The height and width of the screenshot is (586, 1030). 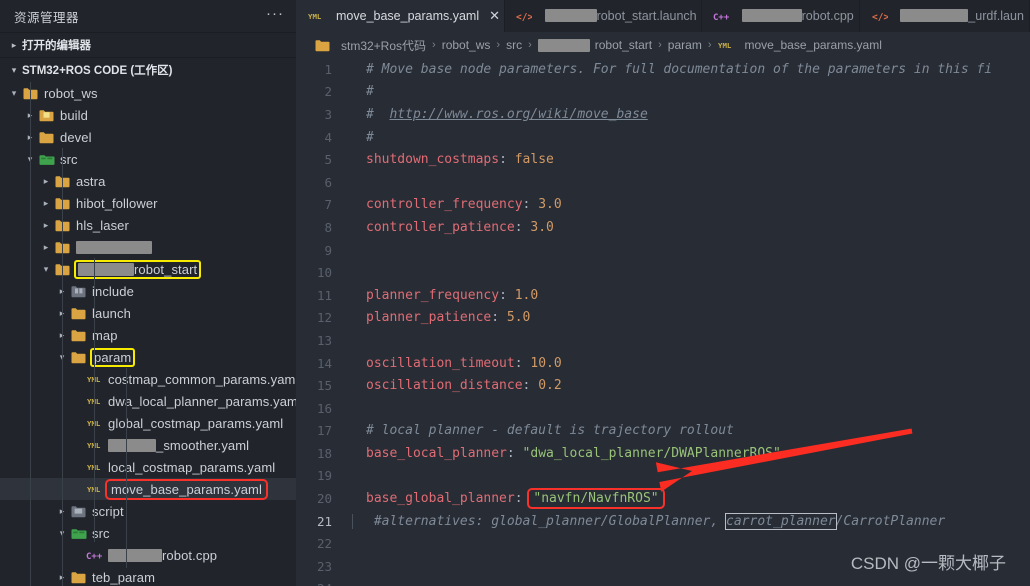 I want to click on tree-item-label: local_costmap_params.yaml, so click(x=192, y=467).